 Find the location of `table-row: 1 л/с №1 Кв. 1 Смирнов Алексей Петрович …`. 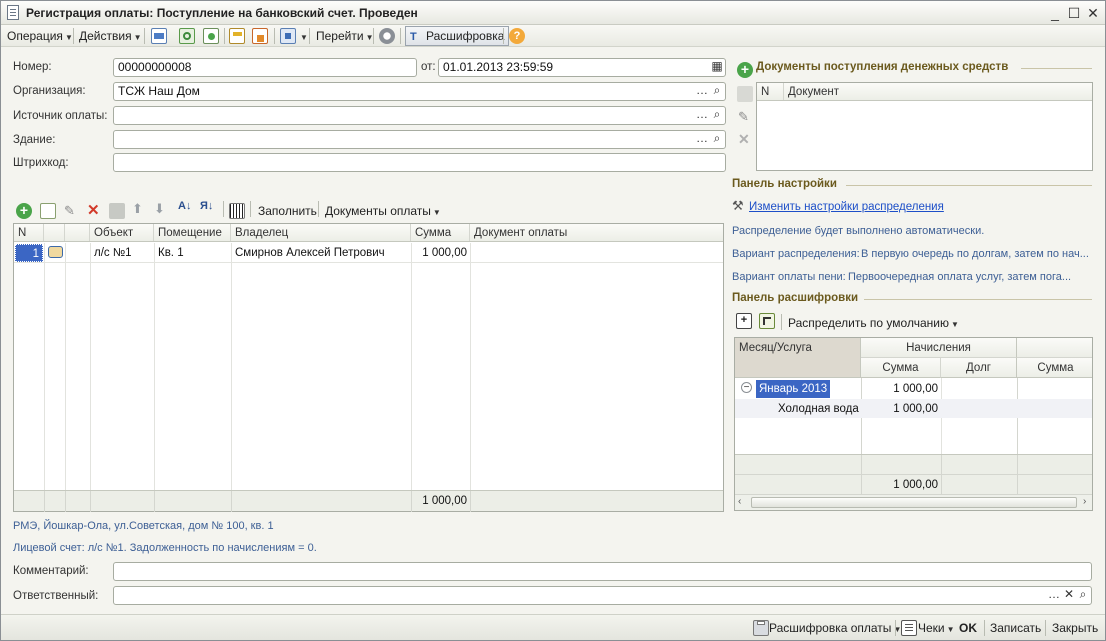

table-row: 1 л/с №1 Кв. 1 Смирнов Алексей Петрович … is located at coordinates (368, 253).